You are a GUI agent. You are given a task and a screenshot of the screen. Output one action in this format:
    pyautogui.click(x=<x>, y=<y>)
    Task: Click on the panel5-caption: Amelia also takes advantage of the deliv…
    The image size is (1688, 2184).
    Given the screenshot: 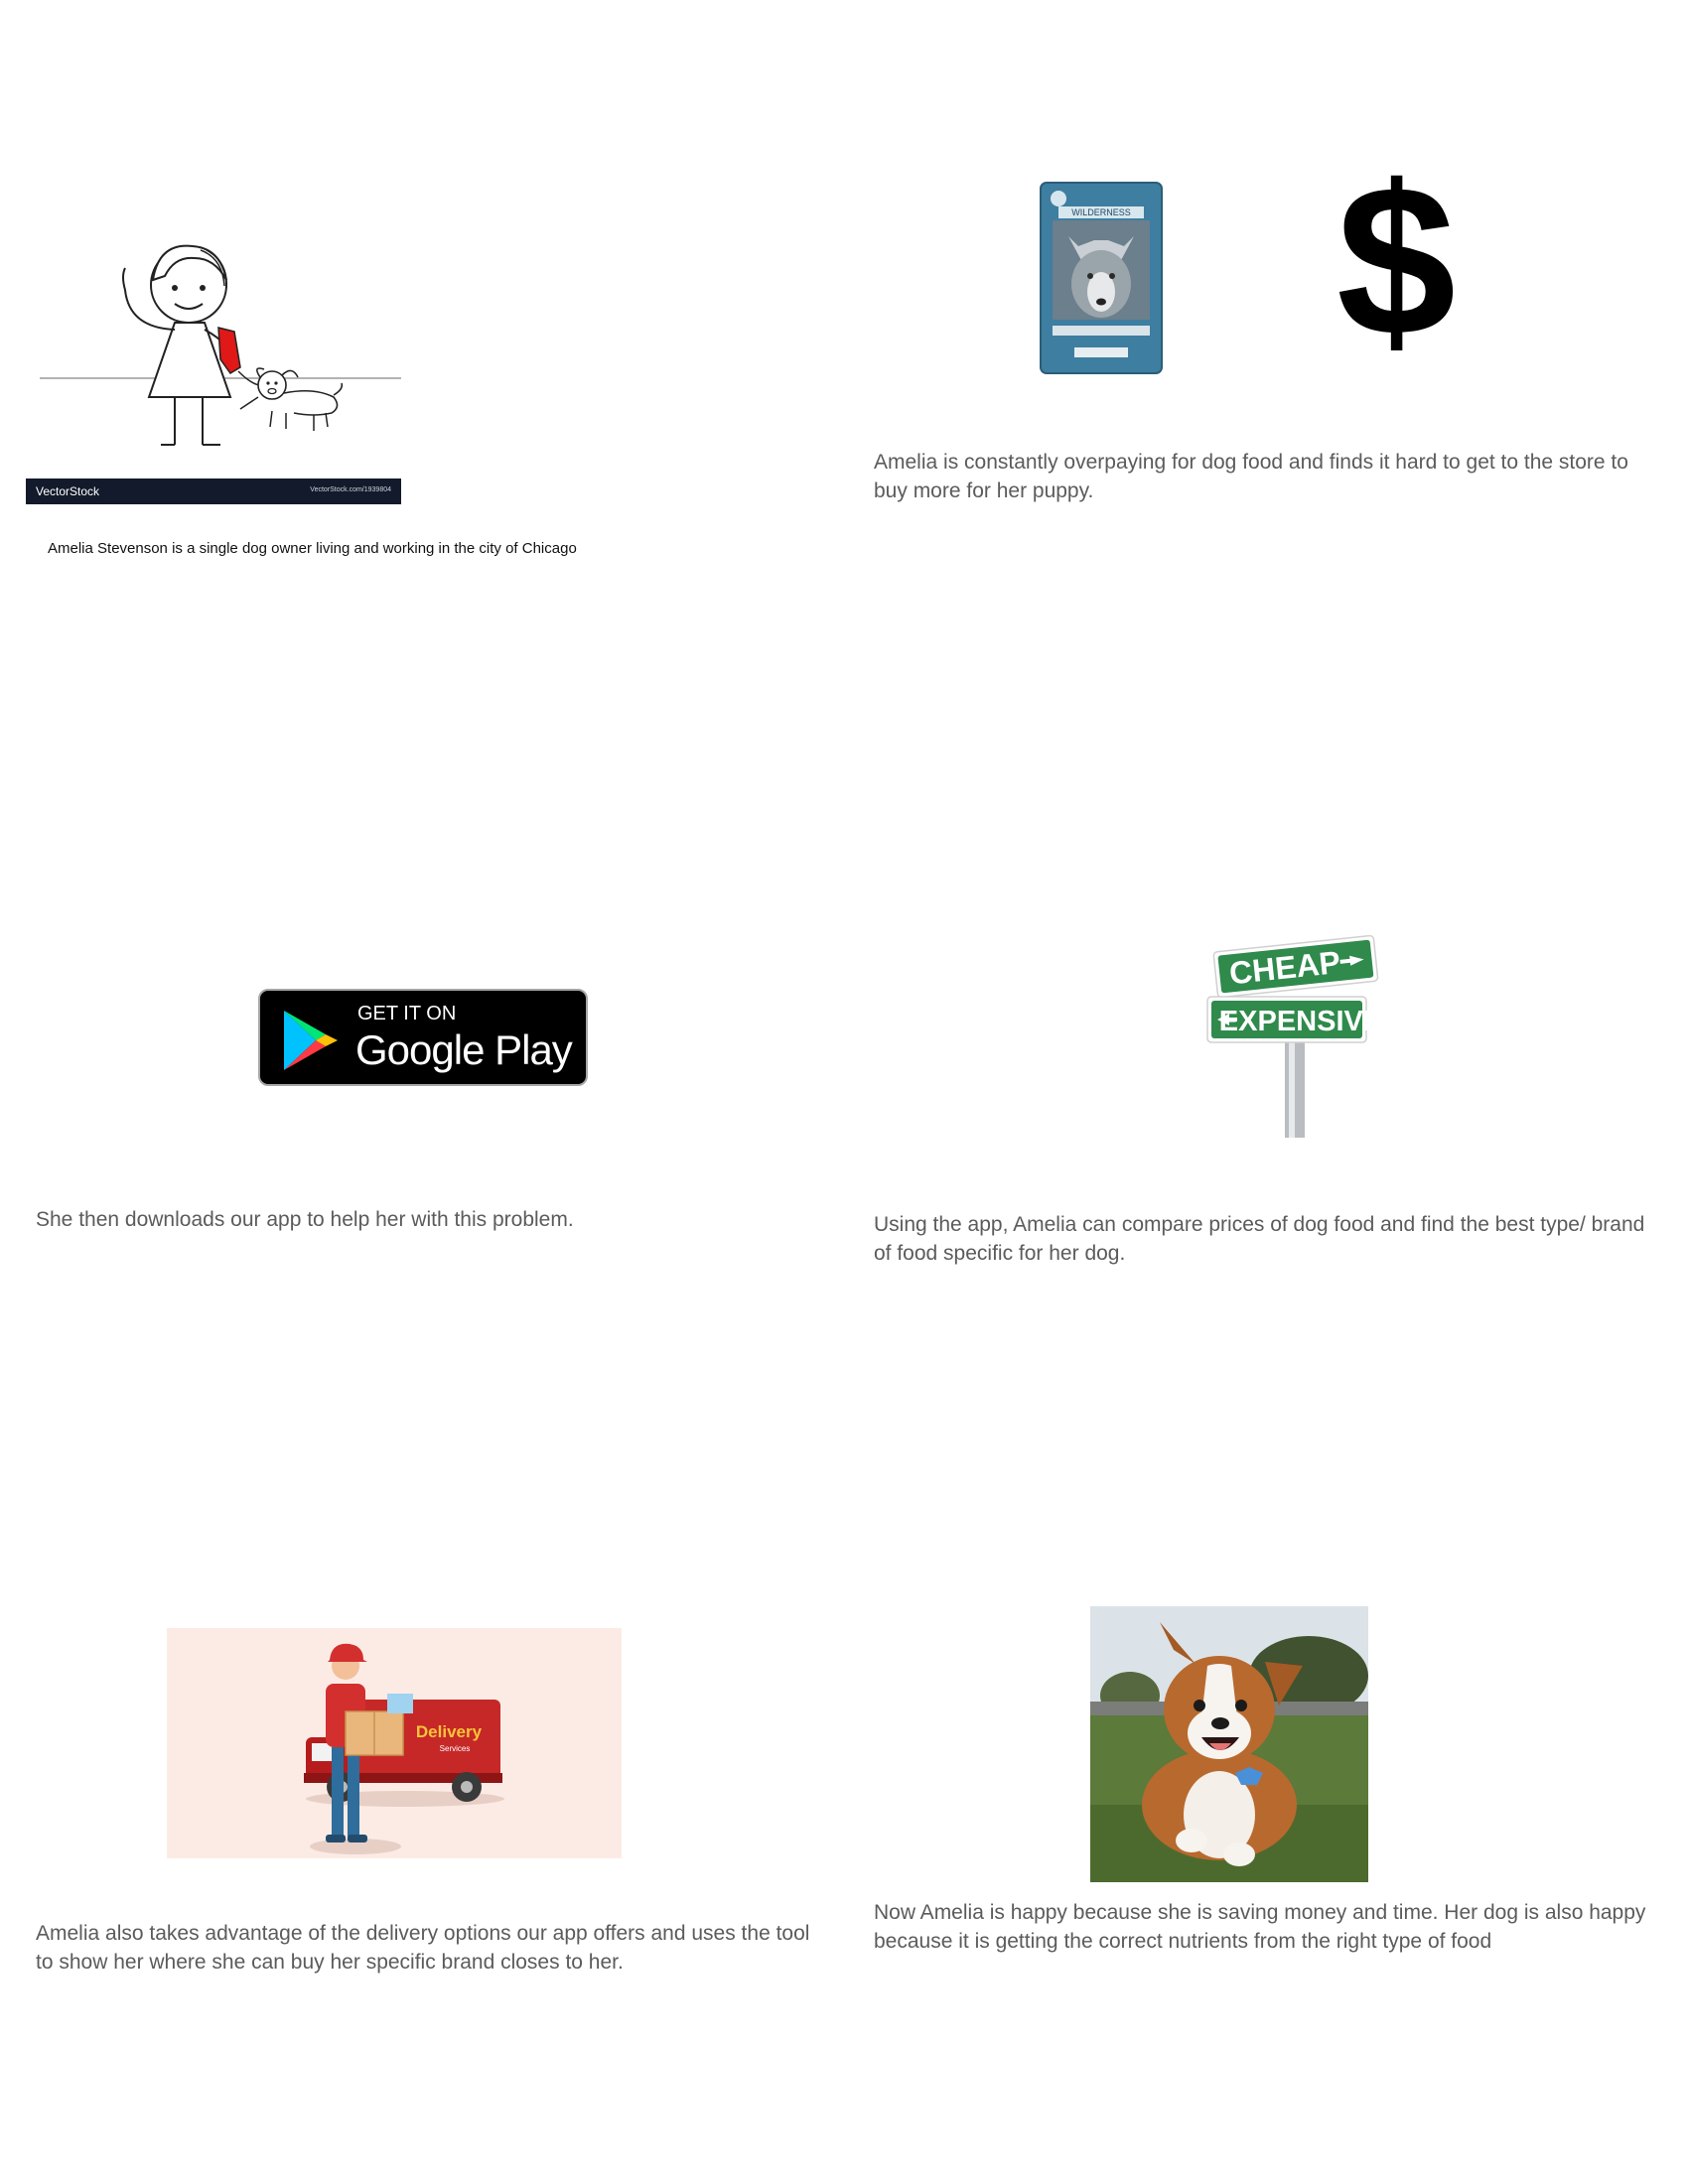 What is the action you would take?
    pyautogui.click(x=423, y=1948)
    